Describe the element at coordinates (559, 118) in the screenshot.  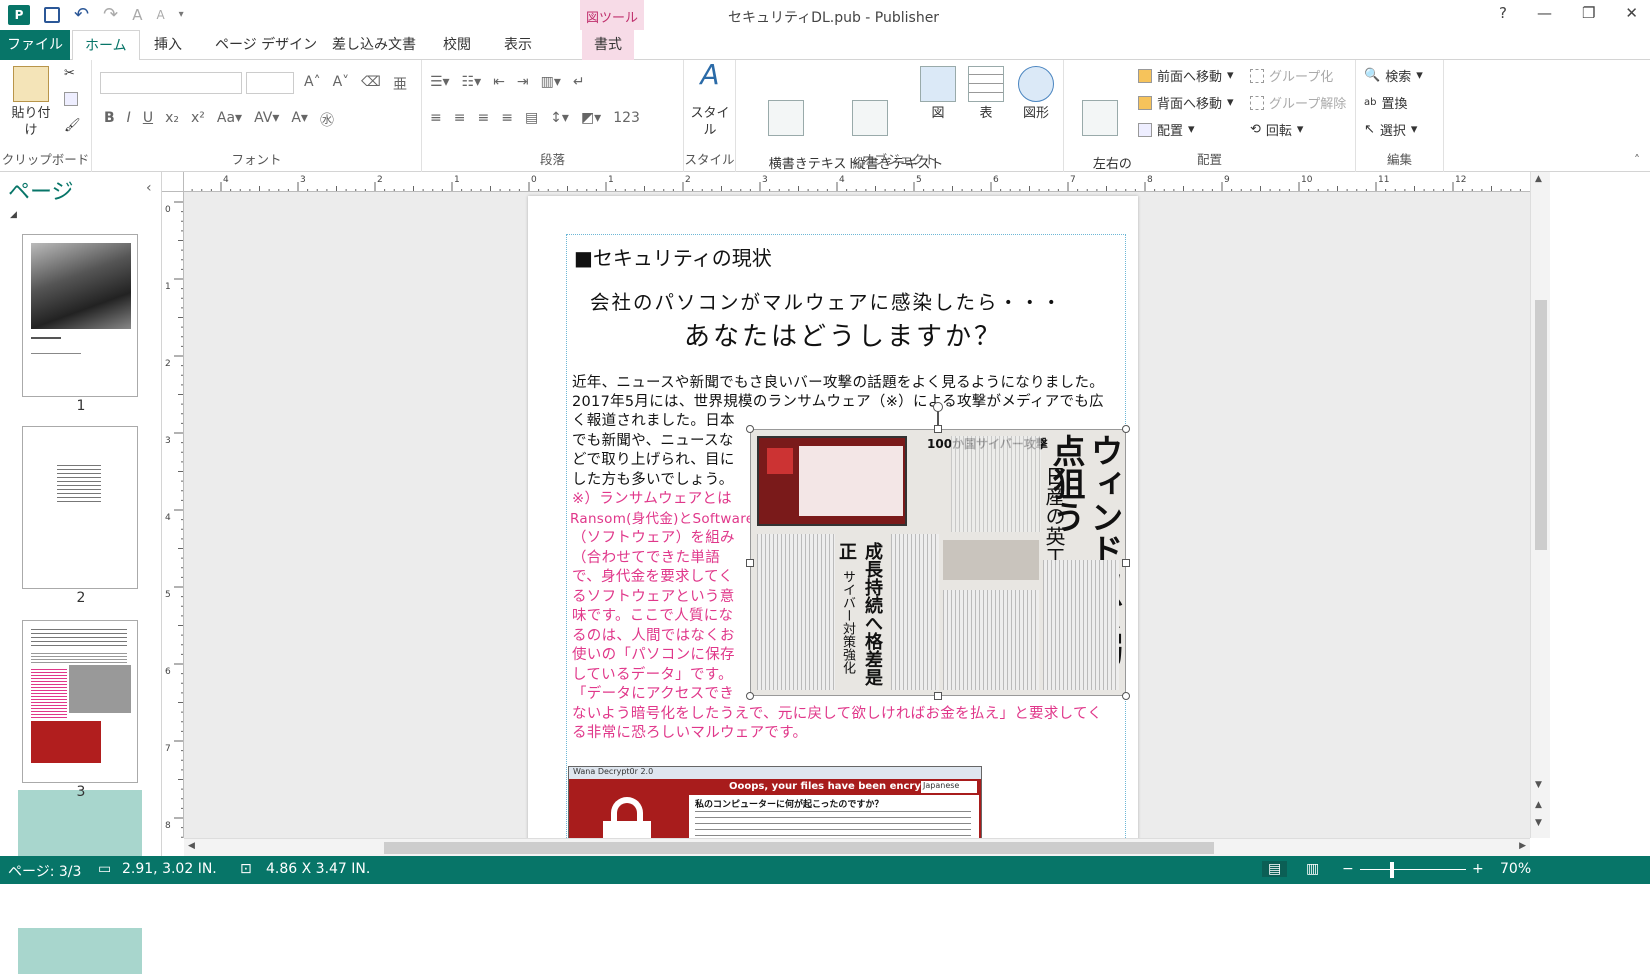
I see `line-spacing-icon: ↕▾` at that location.